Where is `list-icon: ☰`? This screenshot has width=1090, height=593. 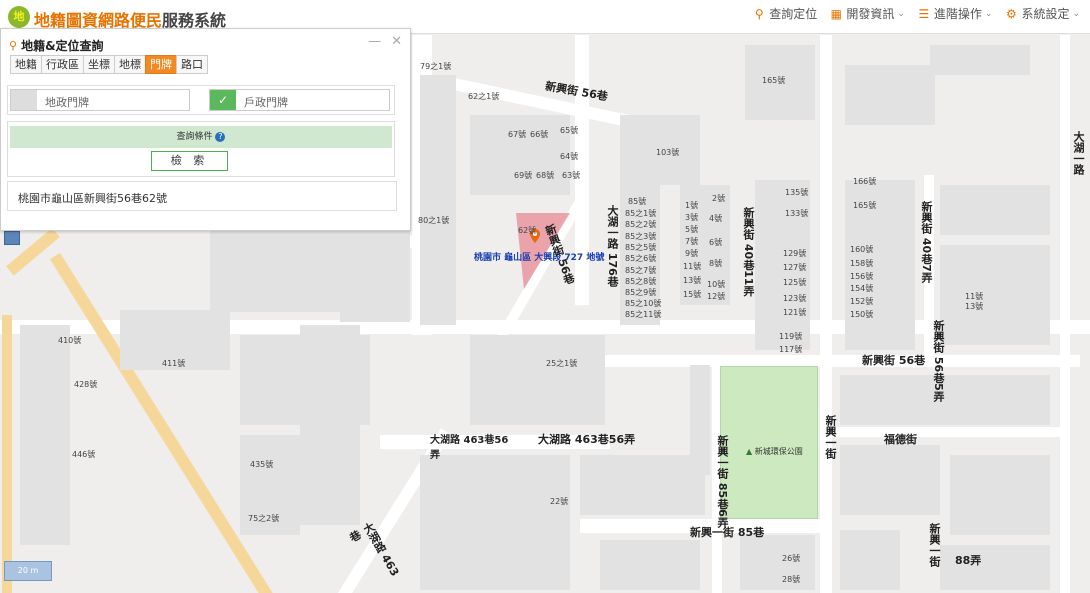
list-icon: ☰ is located at coordinates (924, 13).